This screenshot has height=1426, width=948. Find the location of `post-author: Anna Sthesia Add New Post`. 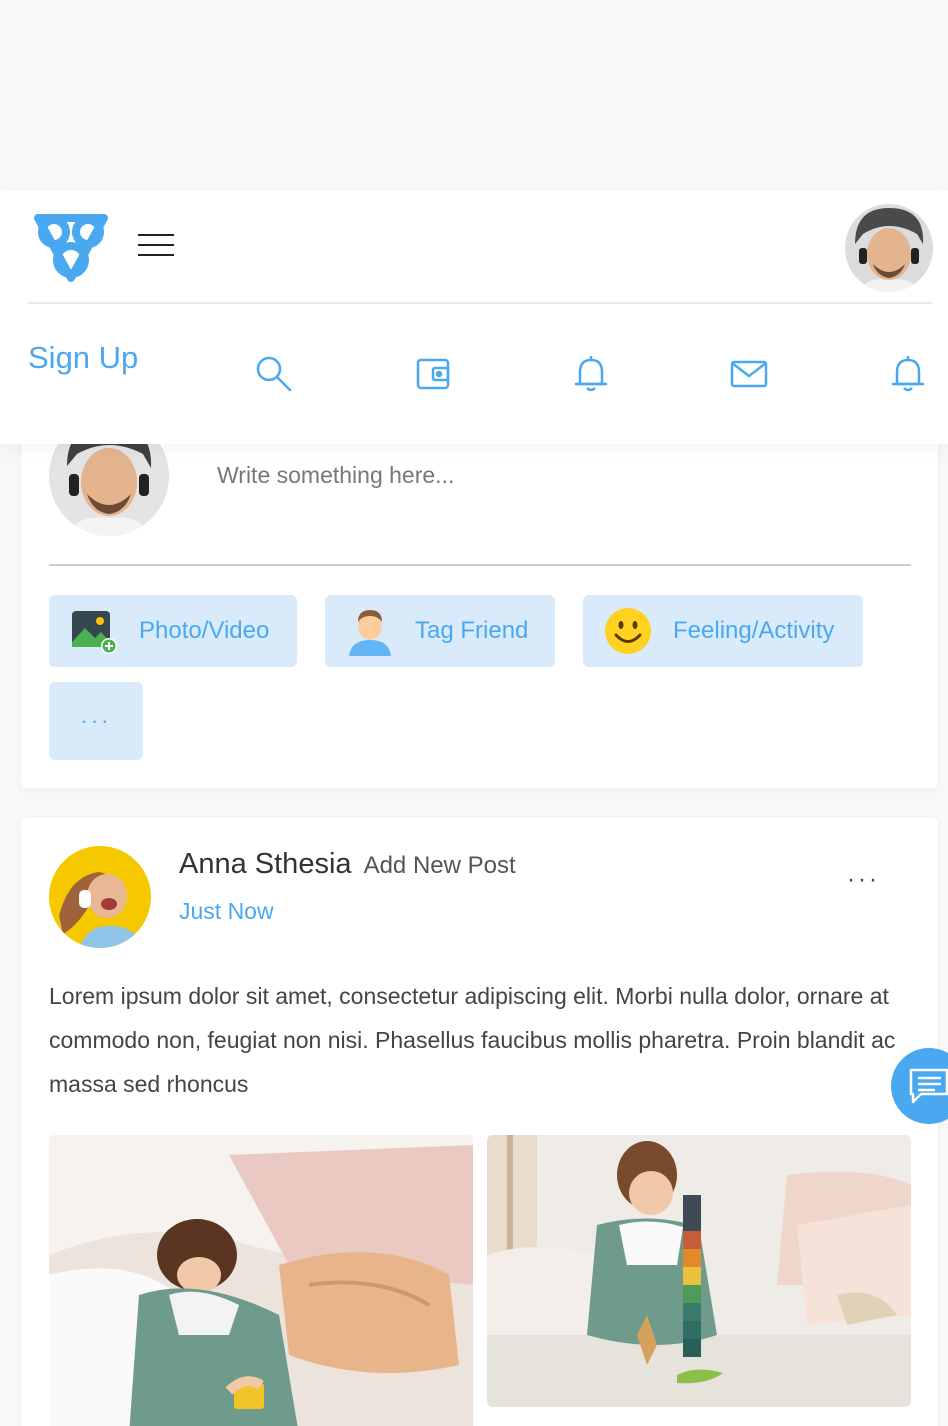

post-author: Anna Sthesia Add New Post is located at coordinates (347, 864).